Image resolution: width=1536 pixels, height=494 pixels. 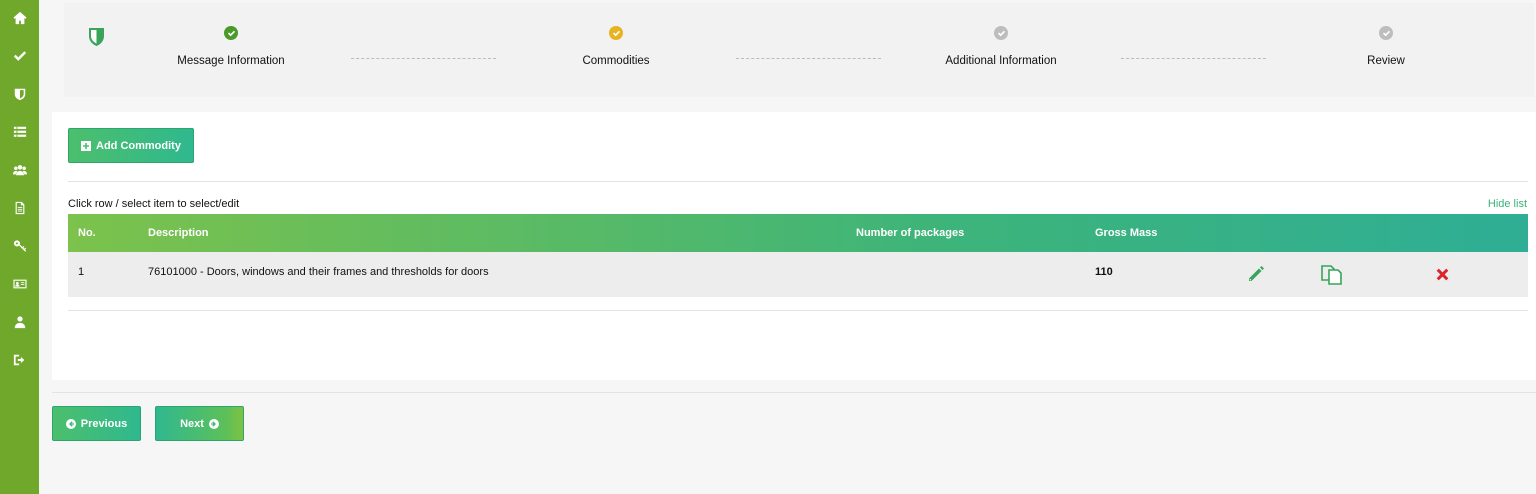 What do you see at coordinates (192, 423) in the screenshot?
I see `next-label: Next` at bounding box center [192, 423].